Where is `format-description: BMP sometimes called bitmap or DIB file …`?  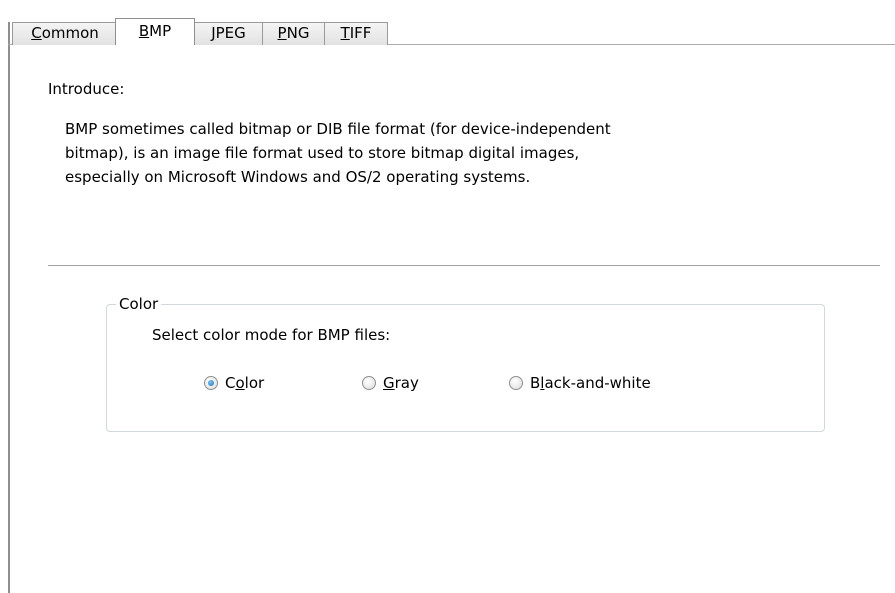
format-description: BMP sometimes called bitmap or DIB file … is located at coordinates (445, 153).